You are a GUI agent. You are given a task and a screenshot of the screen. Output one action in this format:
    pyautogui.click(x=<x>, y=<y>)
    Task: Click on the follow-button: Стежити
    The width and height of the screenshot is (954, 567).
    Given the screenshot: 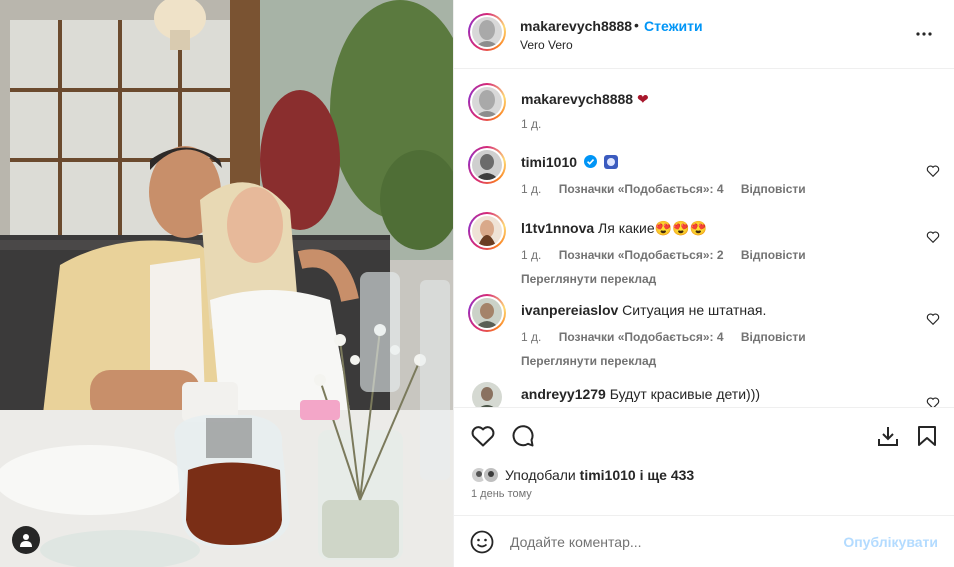 What is the action you would take?
    pyautogui.click(x=673, y=26)
    